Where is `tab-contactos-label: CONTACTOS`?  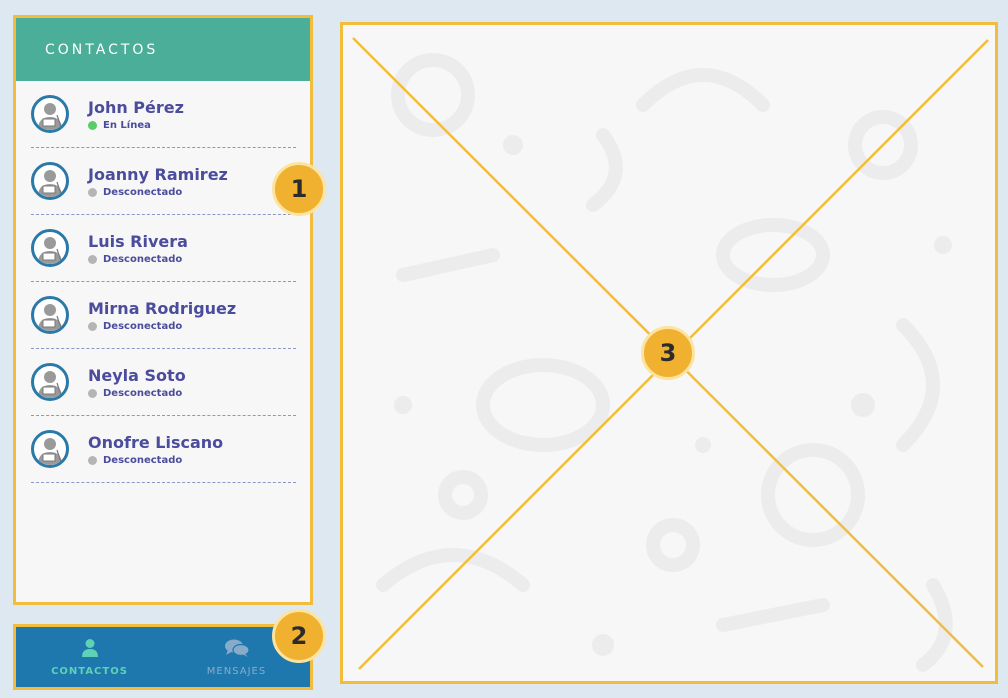
tab-contactos-label: CONTACTOS is located at coordinates (89, 671).